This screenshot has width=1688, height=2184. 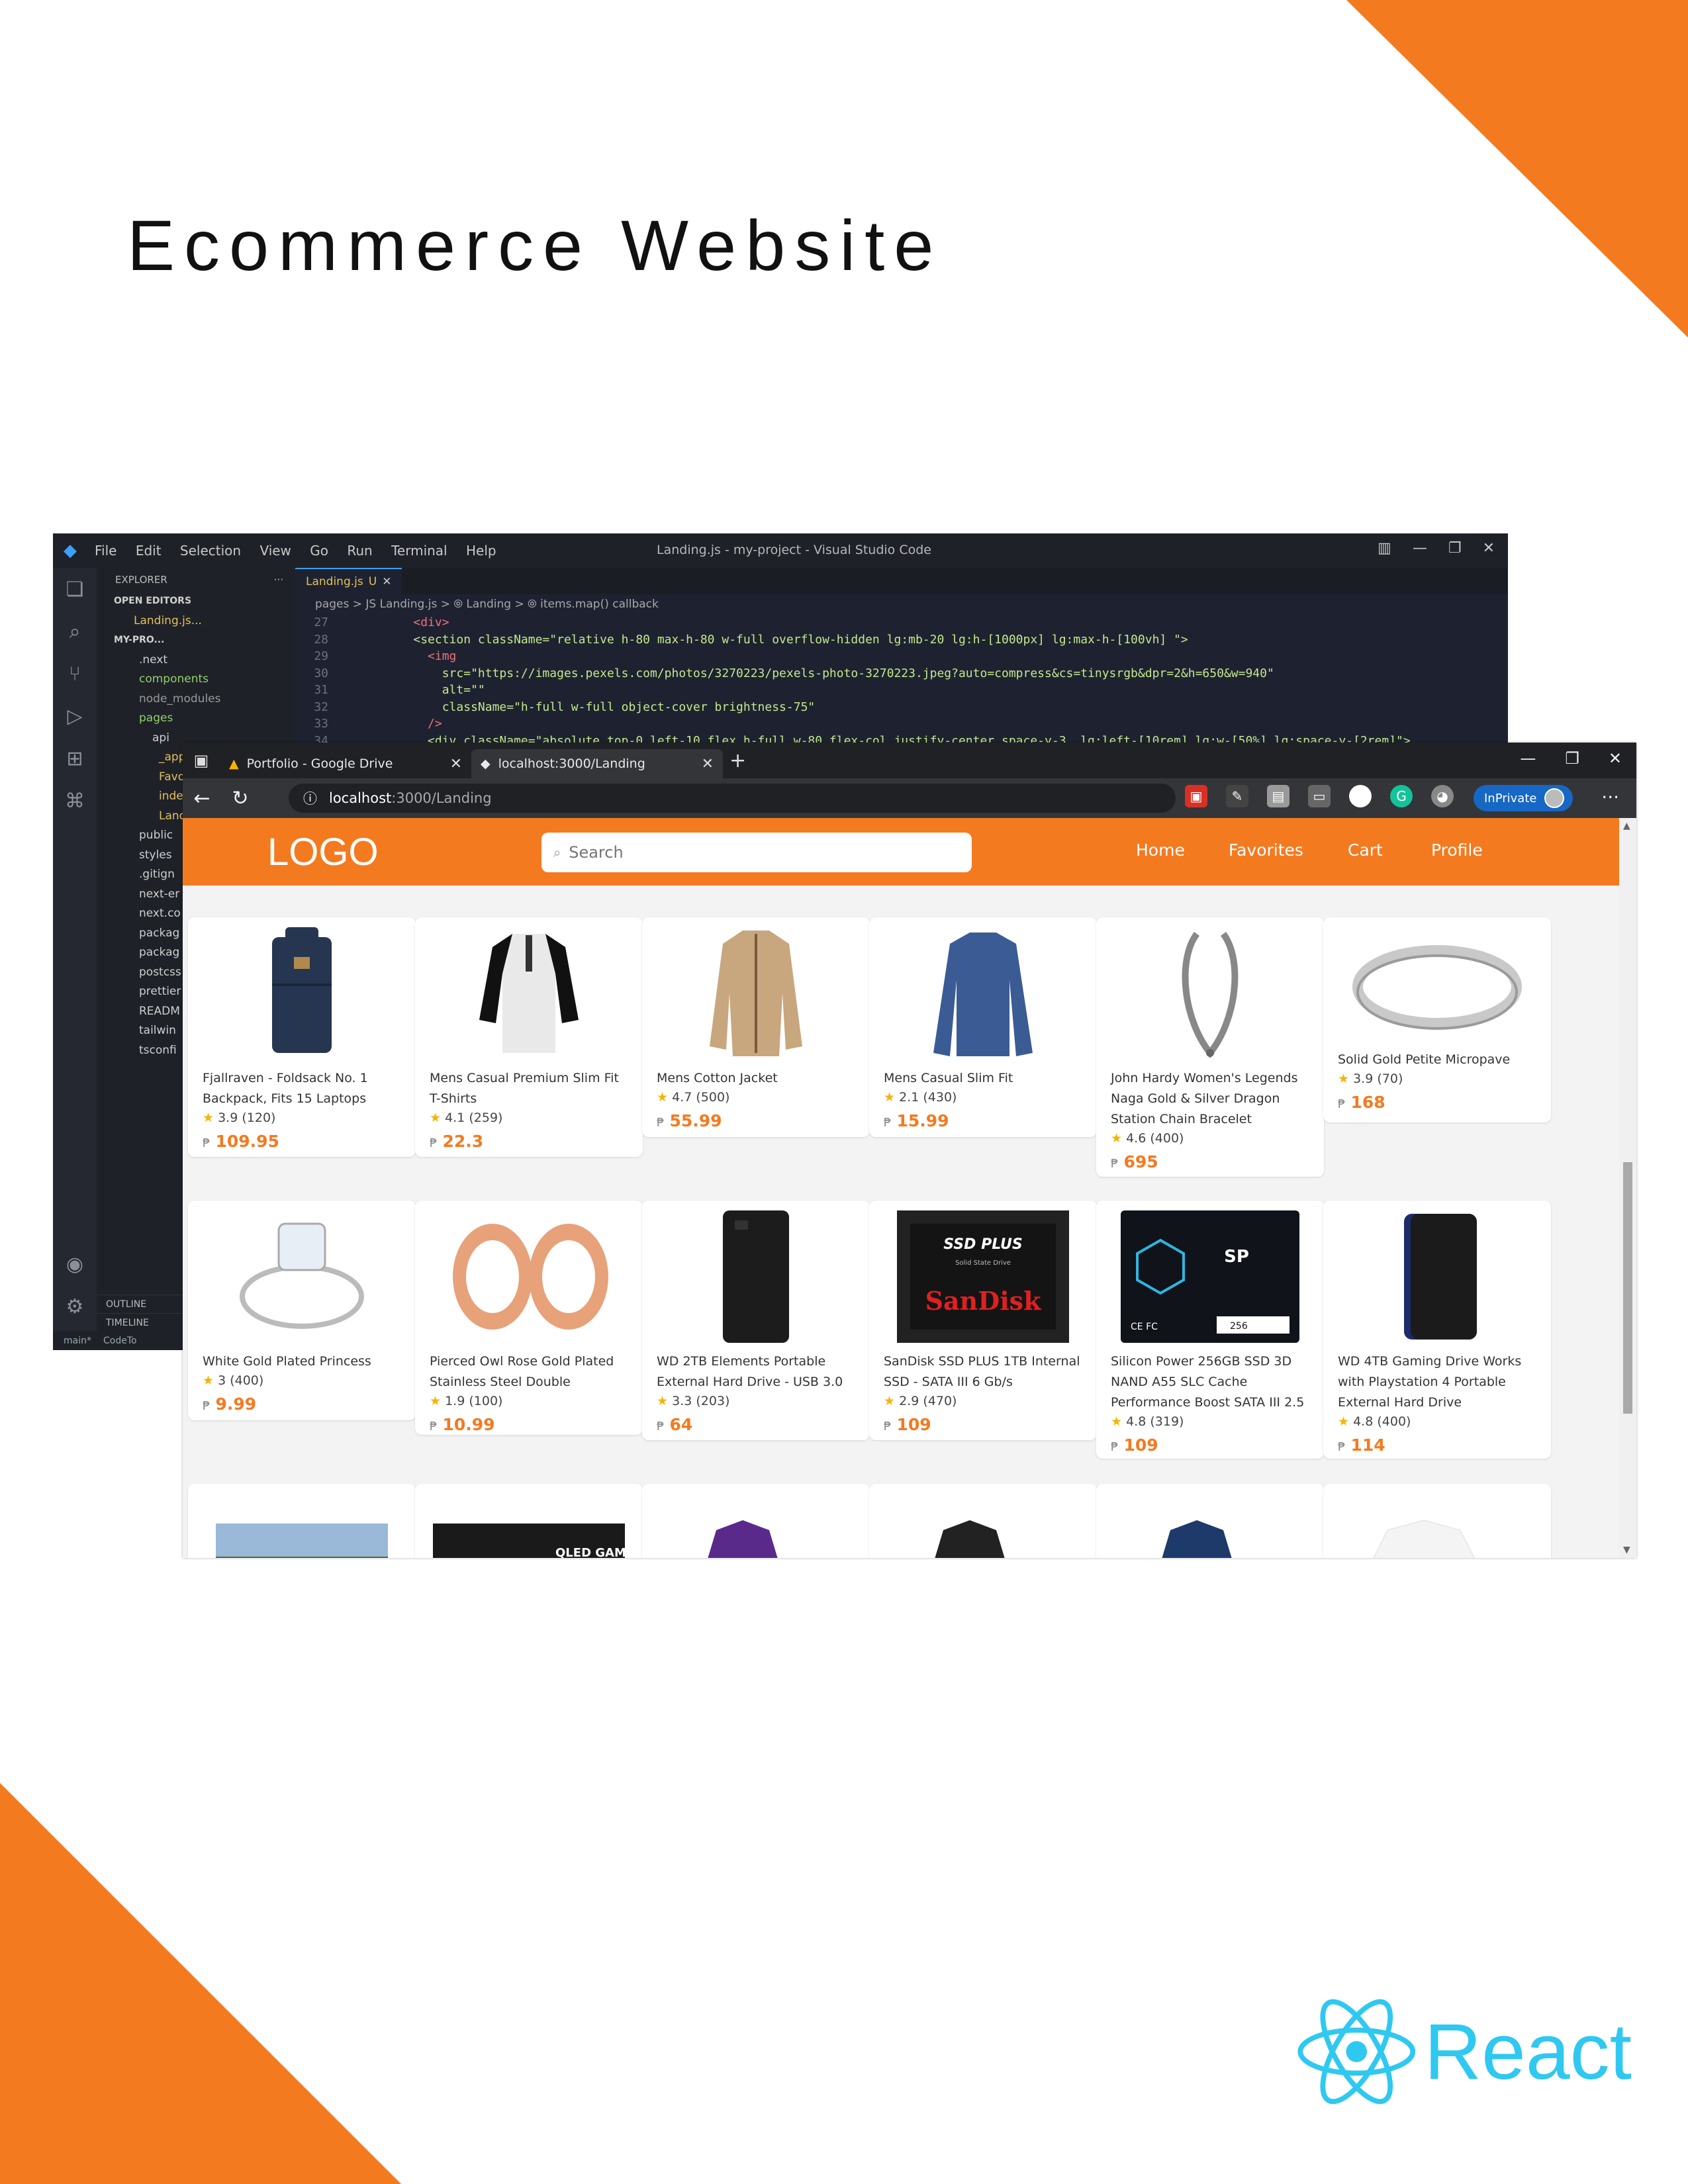 What do you see at coordinates (1160, 850) in the screenshot?
I see `nav-home: Home` at bounding box center [1160, 850].